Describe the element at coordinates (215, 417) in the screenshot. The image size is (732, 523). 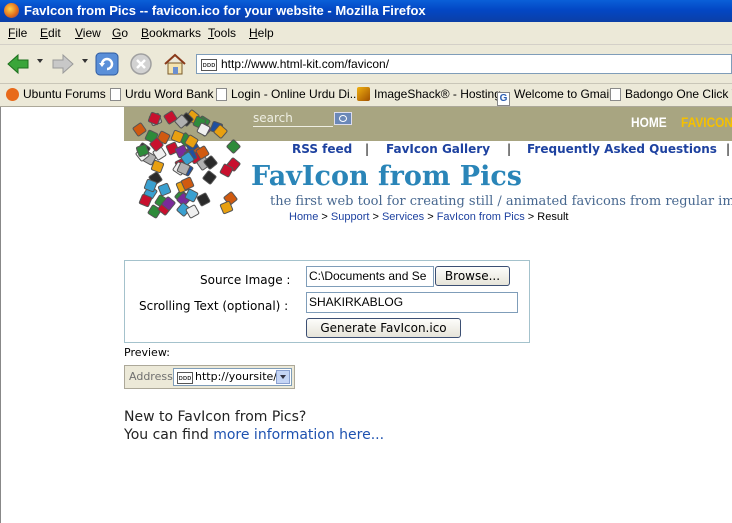
I see `info-heading: New to FavIcon from Pics?` at that location.